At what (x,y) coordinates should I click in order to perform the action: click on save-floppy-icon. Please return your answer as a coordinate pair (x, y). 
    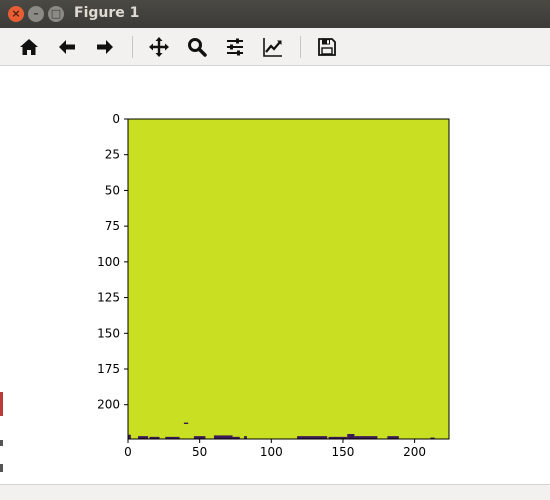
    Looking at the image, I should click on (327, 47).